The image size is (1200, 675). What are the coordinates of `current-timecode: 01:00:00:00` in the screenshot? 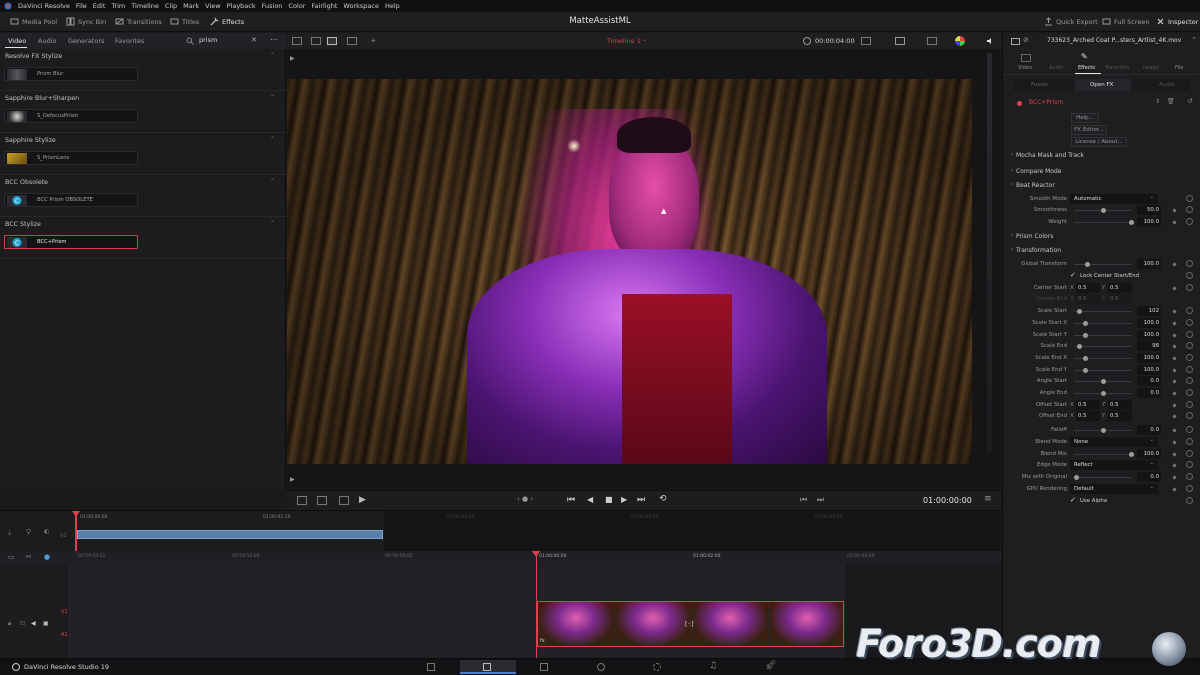 It's located at (947, 500).